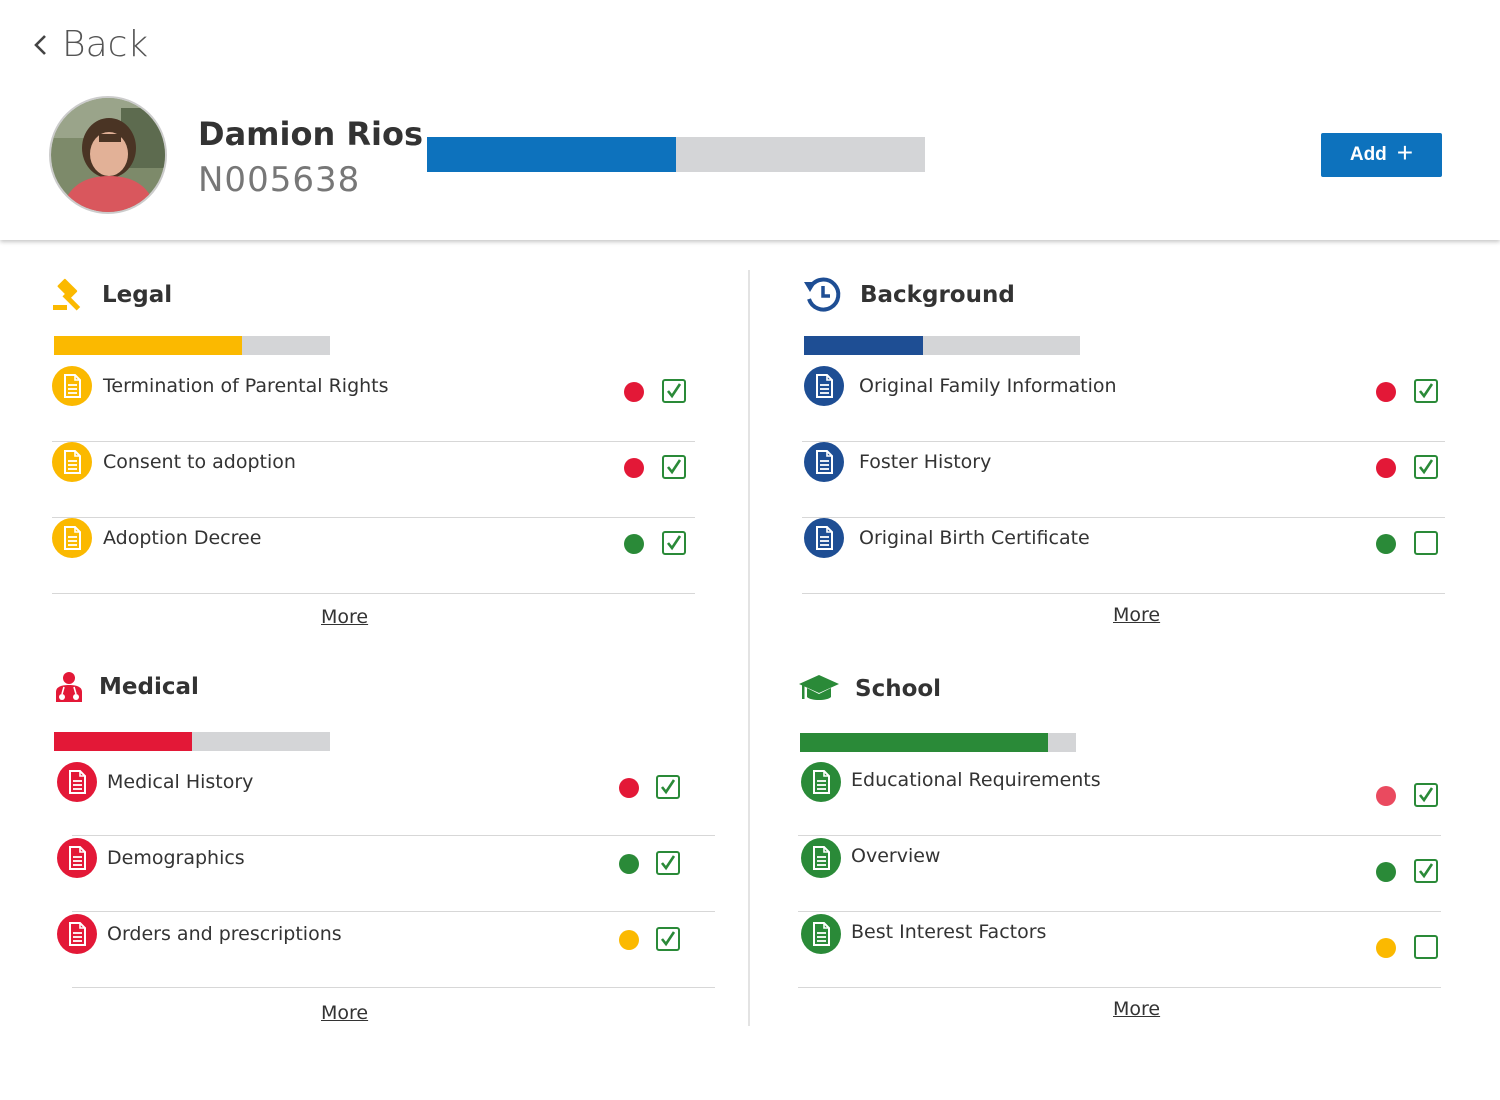  I want to click on history-icon, so click(822, 294).